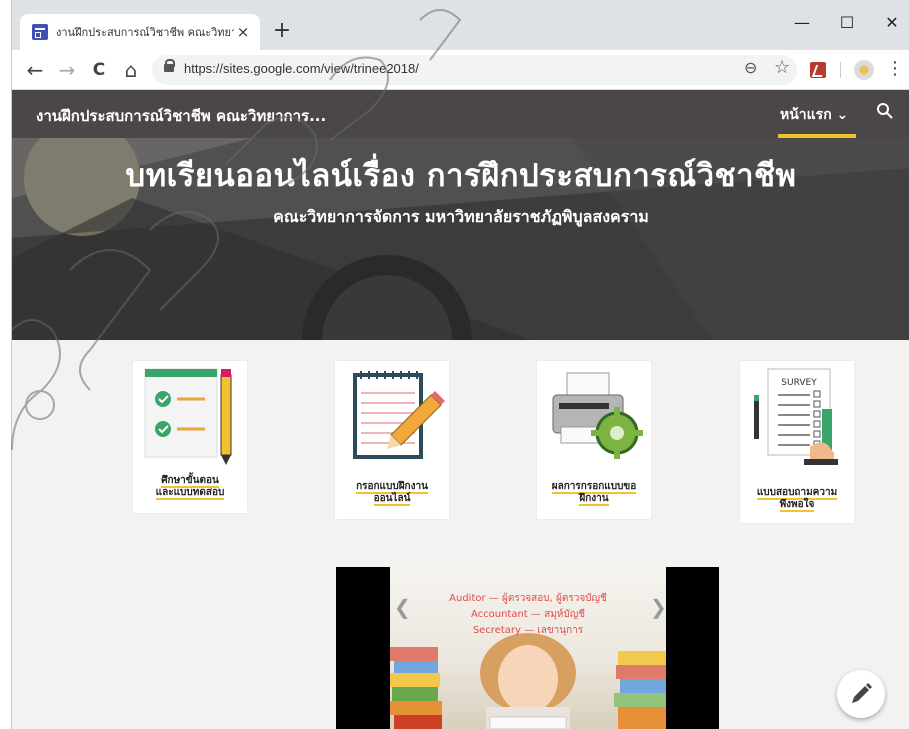 Image resolution: width=909 pixels, height=729 pixels. I want to click on card-label-results: ผลการกรอกแบบขอ ฝึกงาน, so click(594, 493).